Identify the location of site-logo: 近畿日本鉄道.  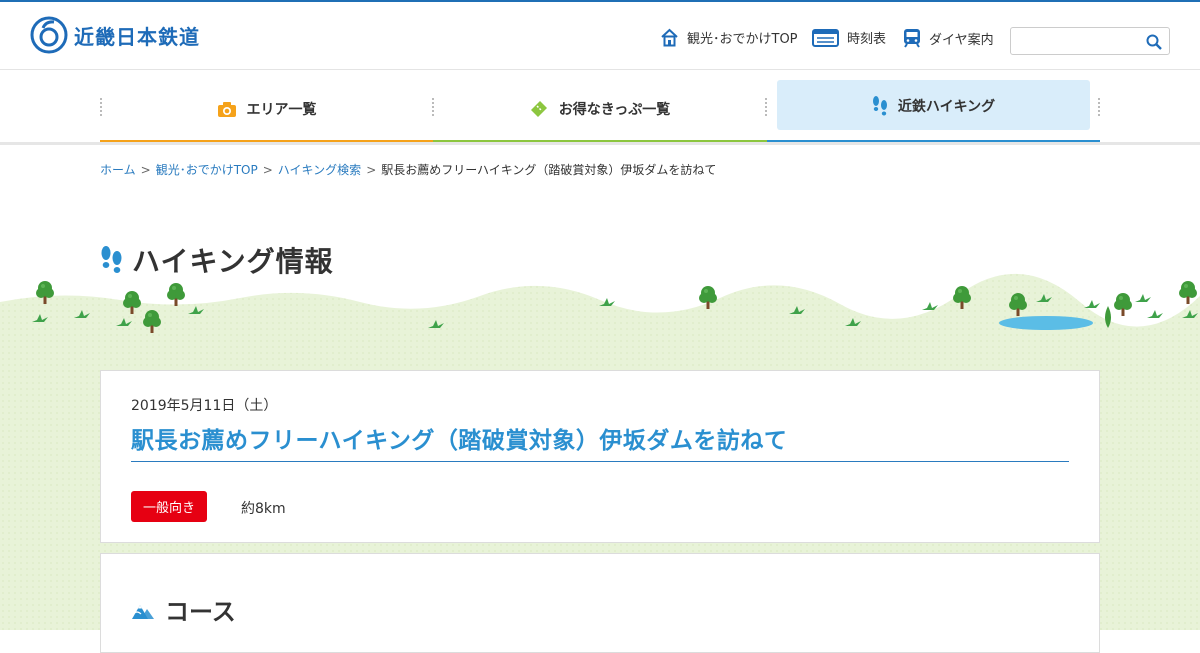
(115, 35).